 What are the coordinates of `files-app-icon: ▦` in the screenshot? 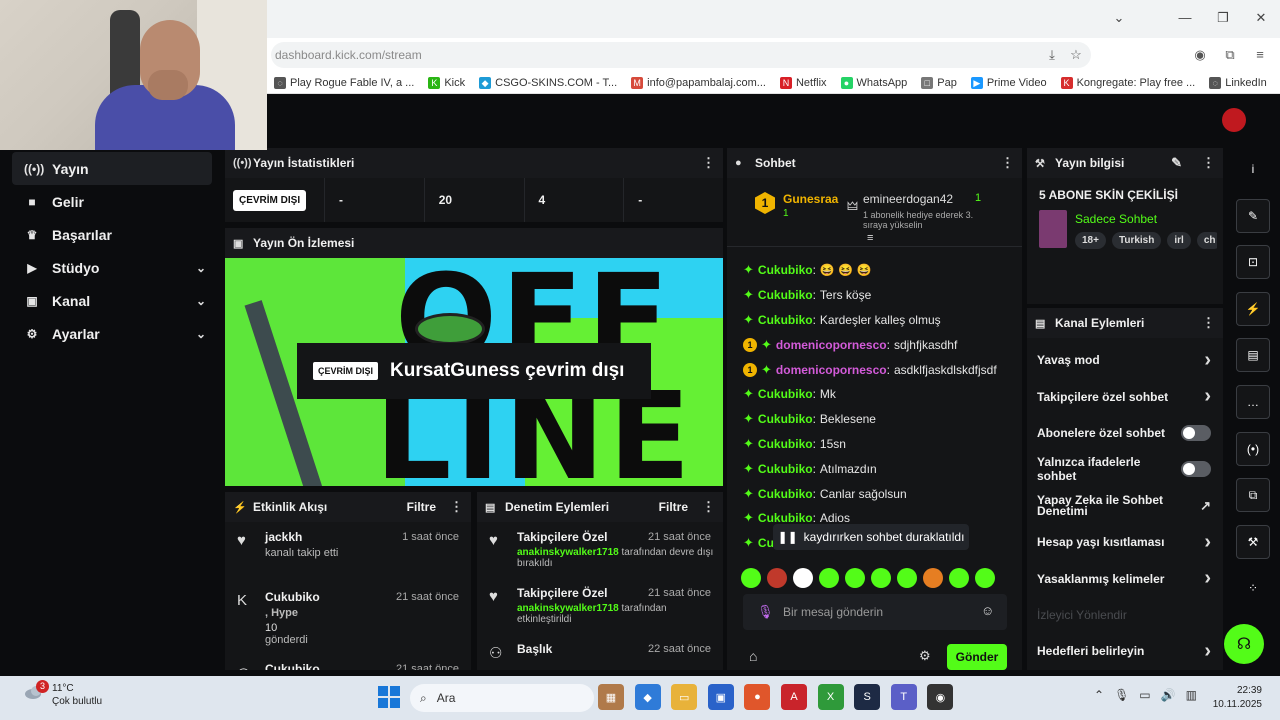 It's located at (611, 697).